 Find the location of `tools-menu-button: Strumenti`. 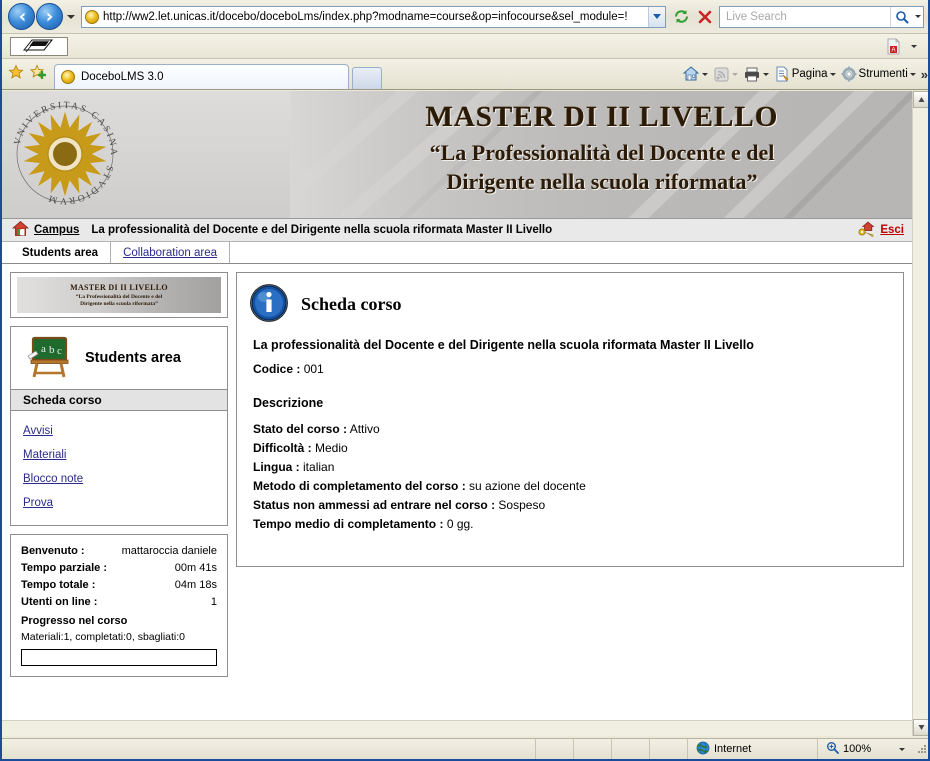

tools-menu-button: Strumenti is located at coordinates (878, 74).